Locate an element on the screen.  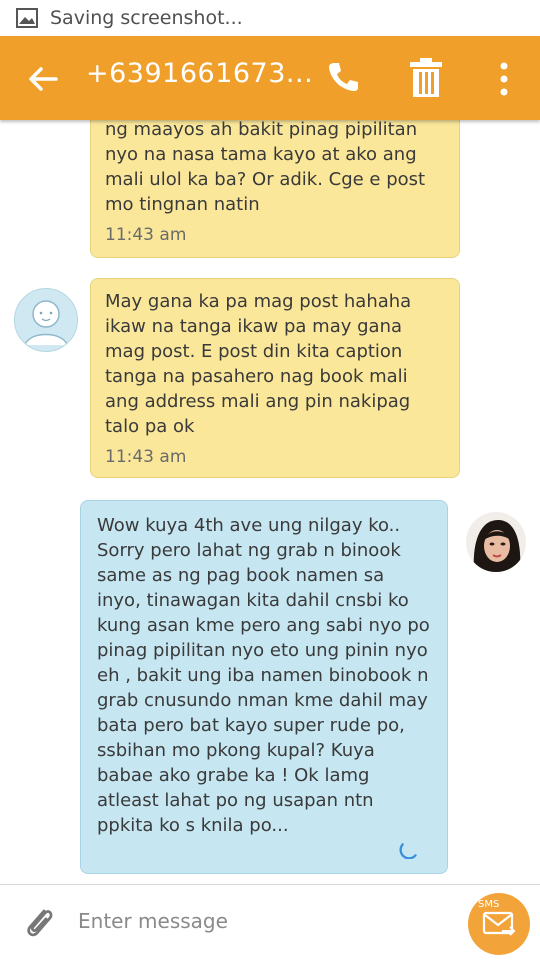
profile-photo-icon is located at coordinates (496, 542).